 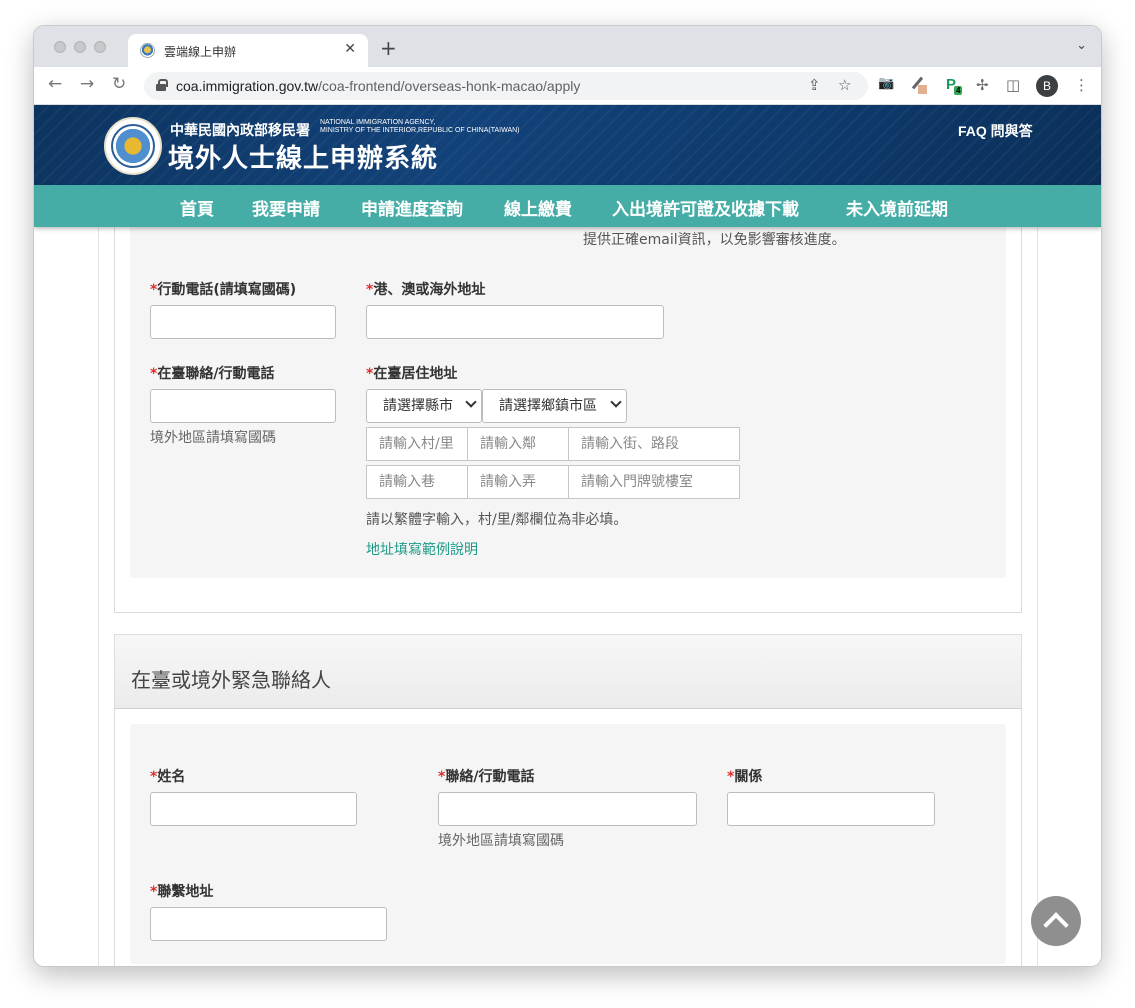 What do you see at coordinates (240, 131) in the screenshot?
I see `agency-name-zh: 中華民國內政部移民署` at bounding box center [240, 131].